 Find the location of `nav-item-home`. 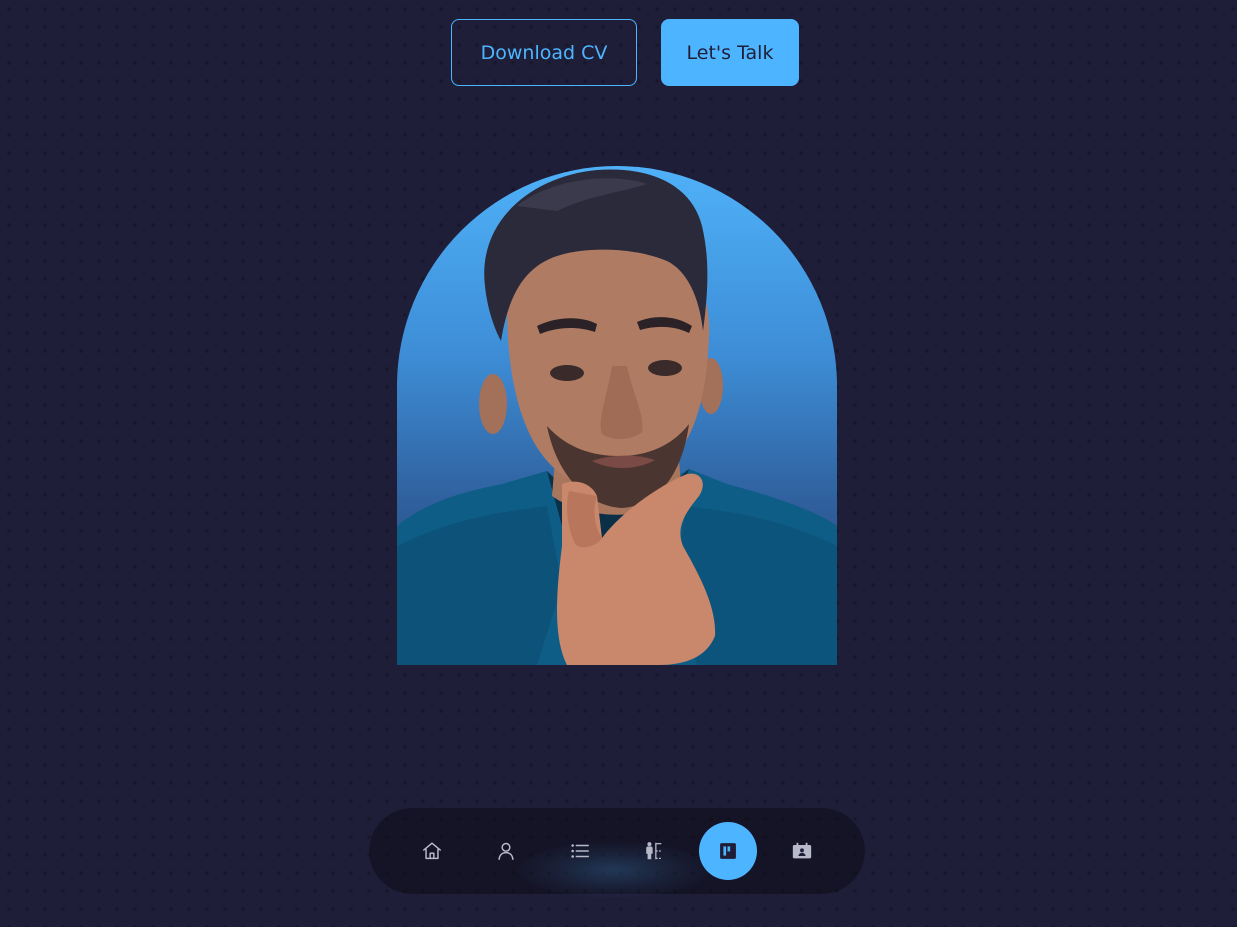

nav-item-home is located at coordinates (432, 851).